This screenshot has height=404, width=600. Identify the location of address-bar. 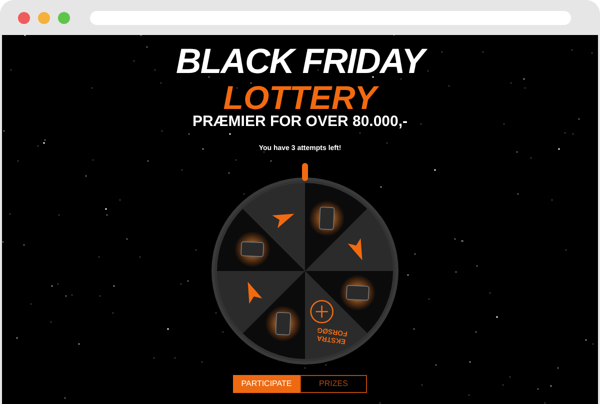
(330, 17).